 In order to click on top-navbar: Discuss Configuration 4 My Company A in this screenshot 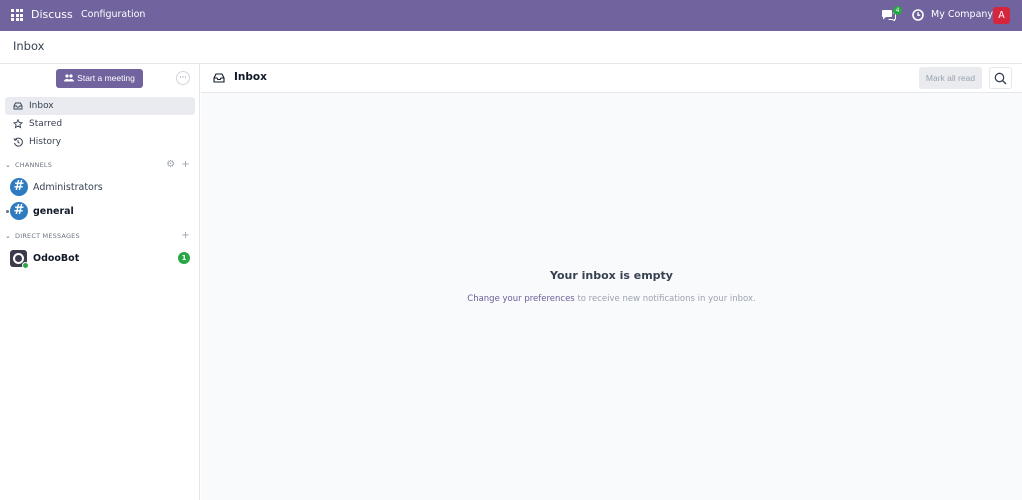, I will do `click(511, 15)`.